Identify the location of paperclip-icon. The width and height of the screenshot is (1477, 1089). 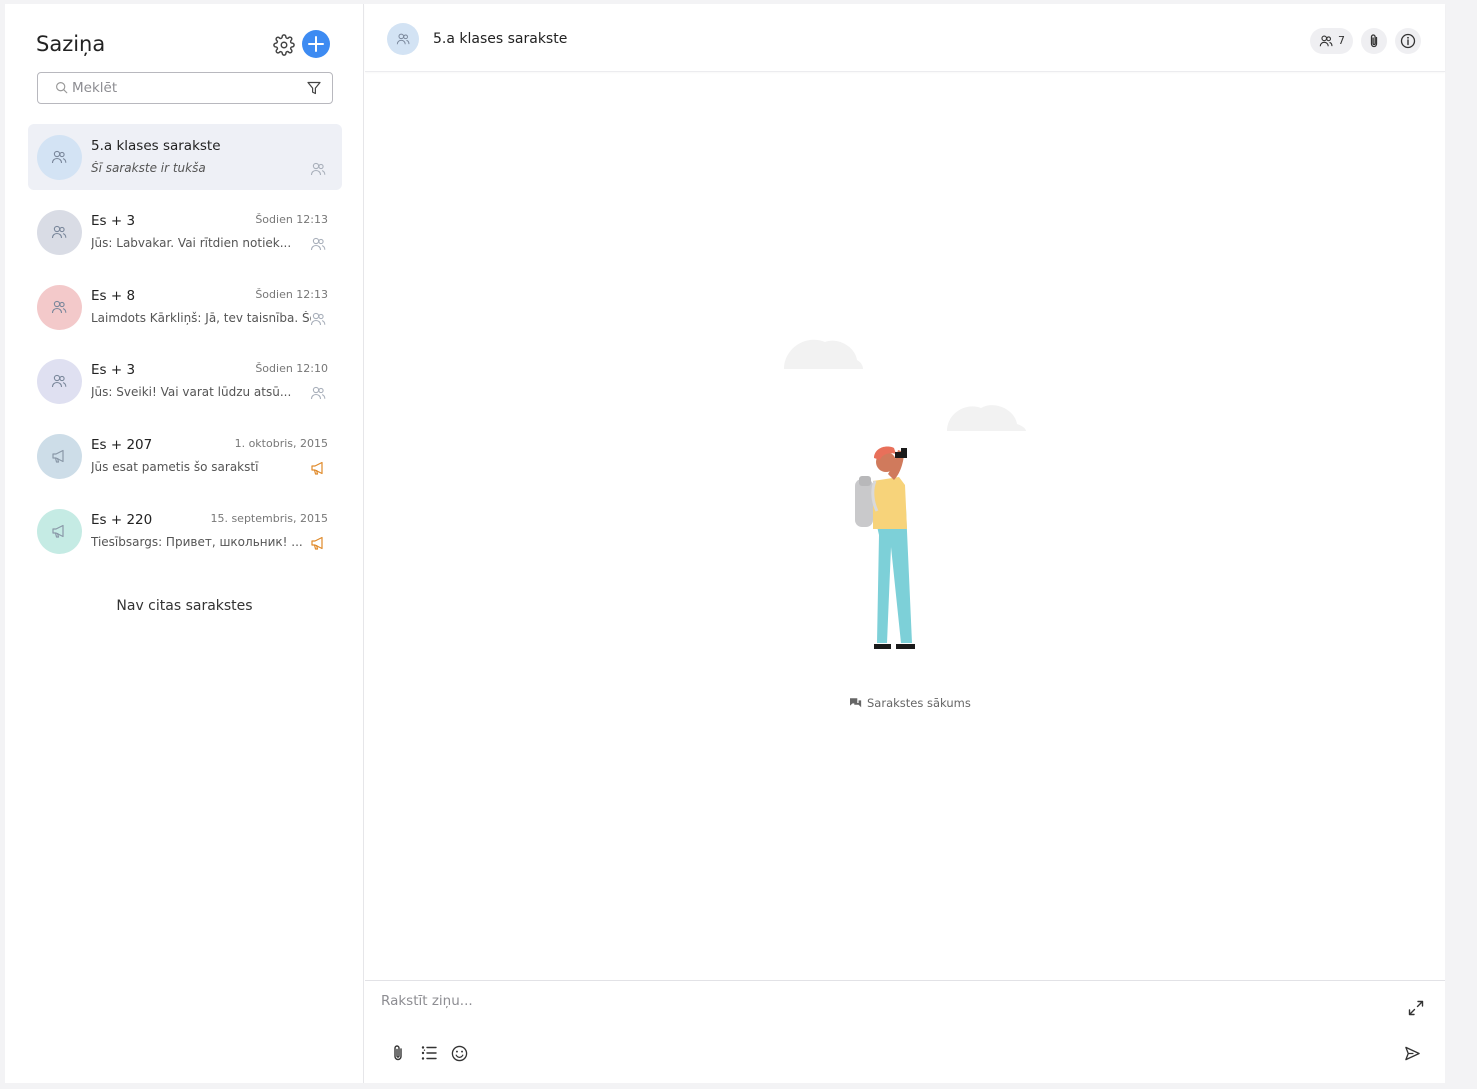
(1374, 41).